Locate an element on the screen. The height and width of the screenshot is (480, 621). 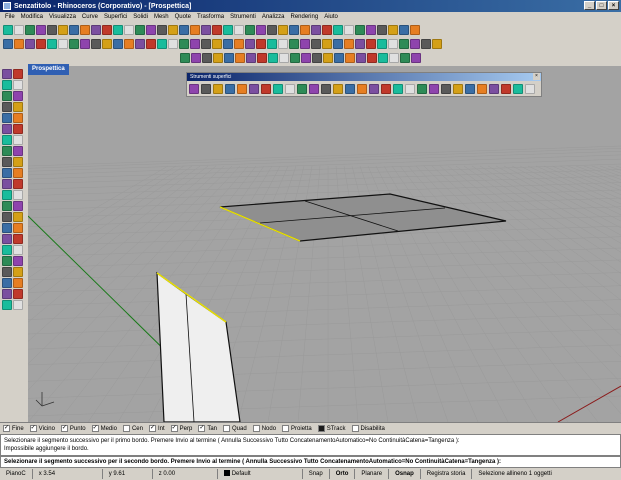
osnap-proietta-checkbox is located at coordinates (286, 428).